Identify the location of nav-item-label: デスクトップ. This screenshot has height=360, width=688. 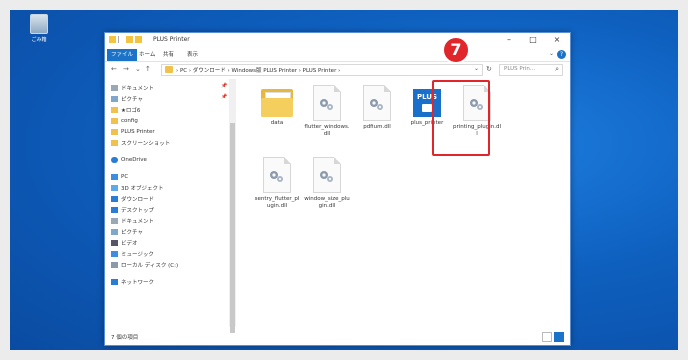
(138, 210).